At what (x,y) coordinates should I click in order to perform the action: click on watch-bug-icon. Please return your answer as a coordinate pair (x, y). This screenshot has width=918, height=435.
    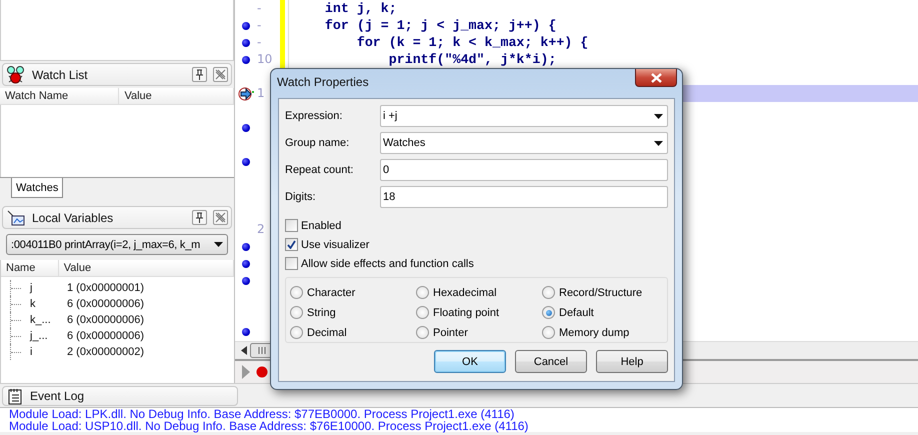
    Looking at the image, I should click on (16, 75).